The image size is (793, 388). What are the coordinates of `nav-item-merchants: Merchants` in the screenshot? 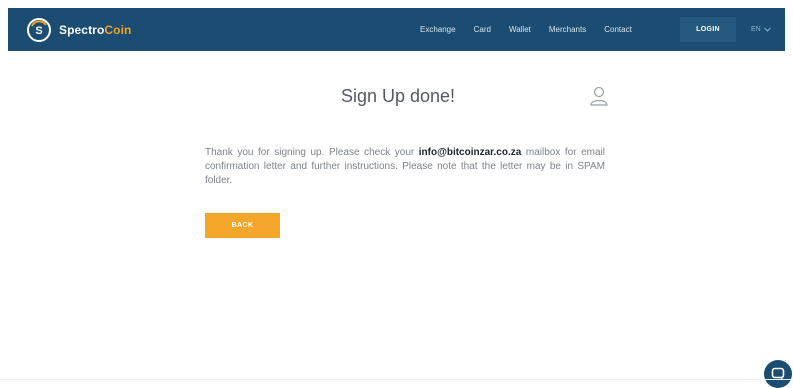 It's located at (567, 29).